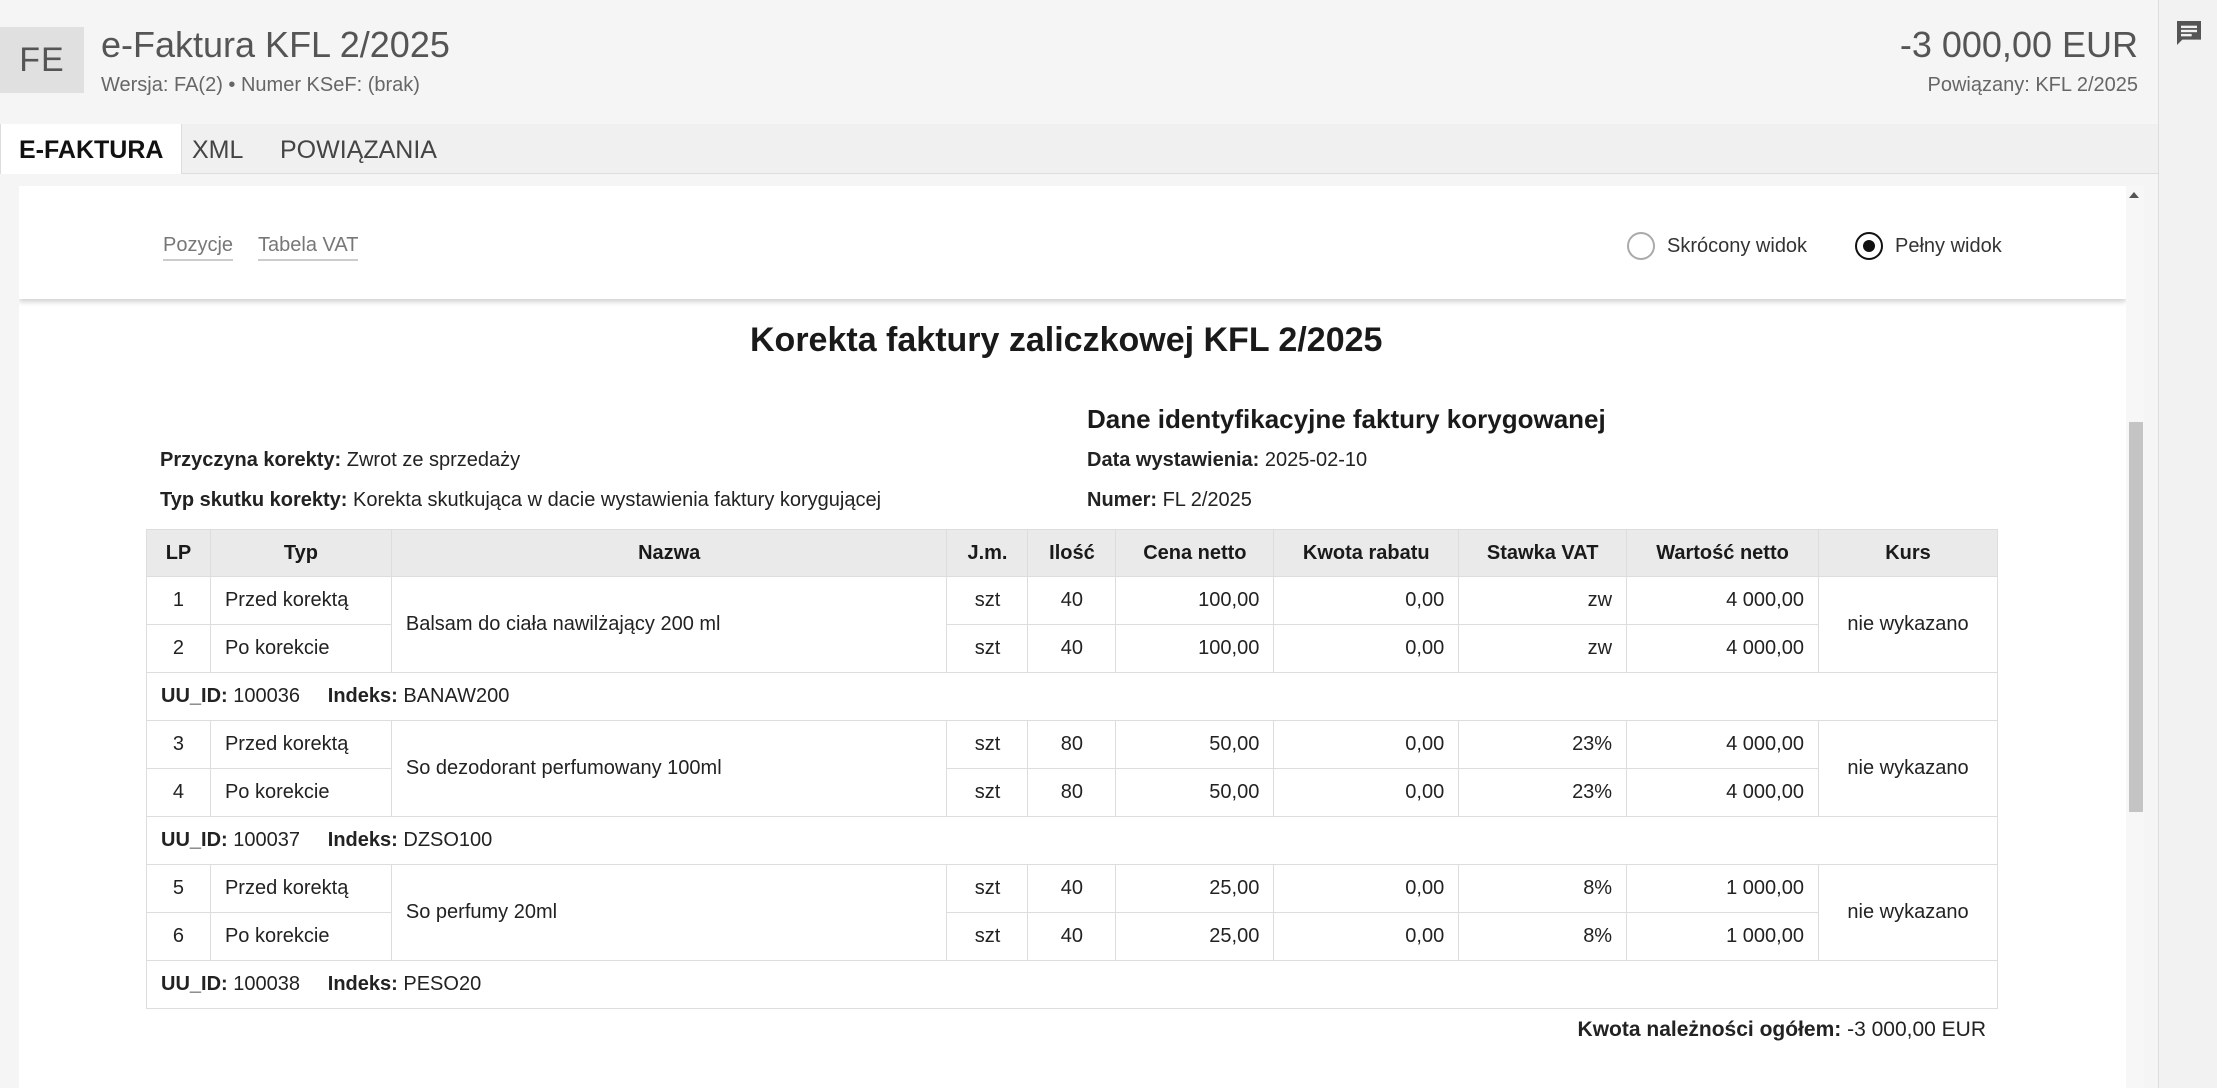 This screenshot has height=1088, width=2217. Describe the element at coordinates (1737, 245) in the screenshot. I see `short-view-label: Skrócony widok` at that location.